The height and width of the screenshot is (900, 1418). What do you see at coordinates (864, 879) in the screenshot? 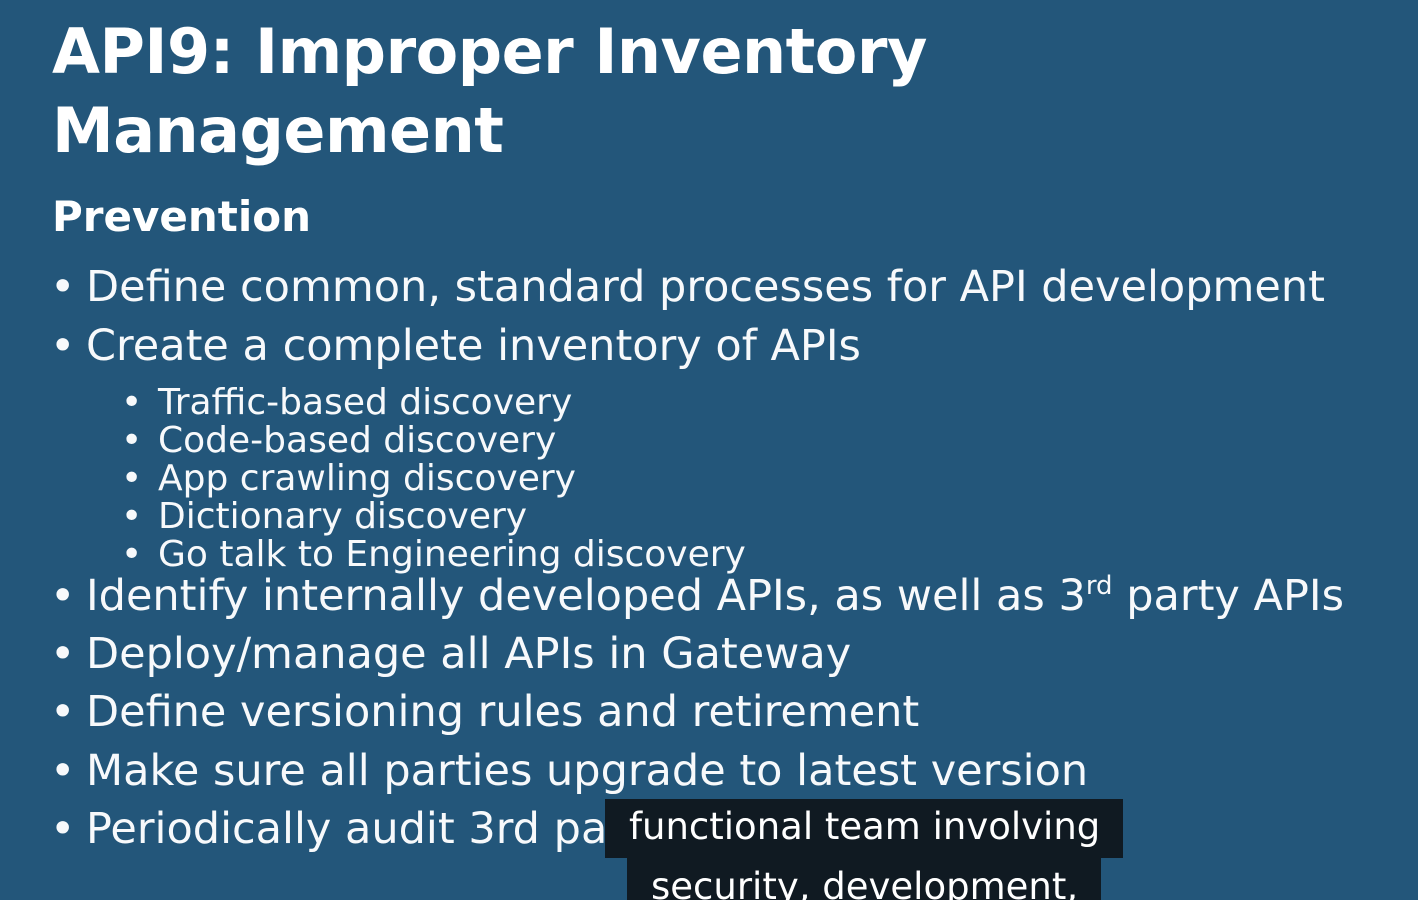
I see `subtitle-caption-line-2: security, development,` at bounding box center [864, 879].